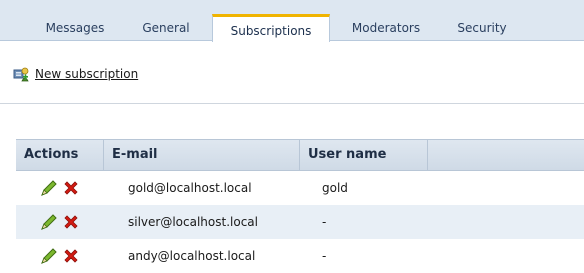 Image resolution: width=584 pixels, height=273 pixels. Describe the element at coordinates (271, 31) in the screenshot. I see `tab-subscriptions-label: Subscriptions` at that location.